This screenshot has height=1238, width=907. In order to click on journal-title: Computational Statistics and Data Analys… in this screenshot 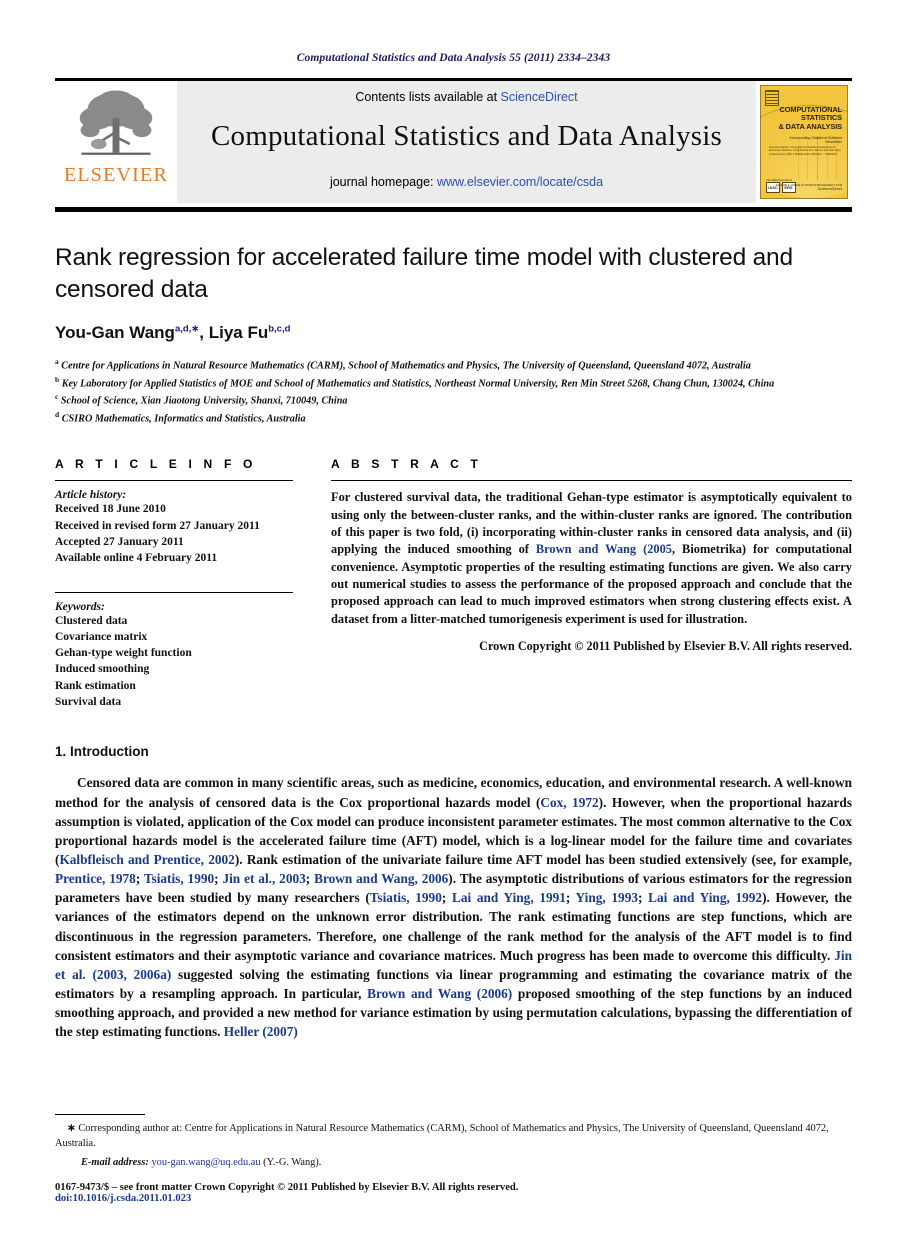, I will do `click(466, 136)`.